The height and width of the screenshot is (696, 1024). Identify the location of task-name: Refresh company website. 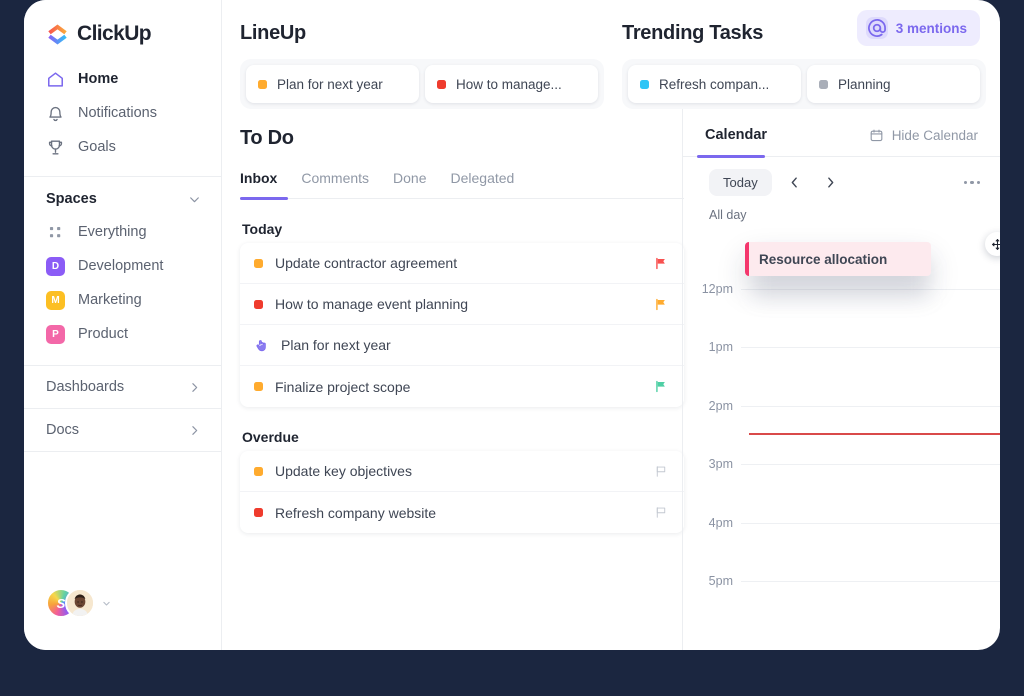
(356, 512).